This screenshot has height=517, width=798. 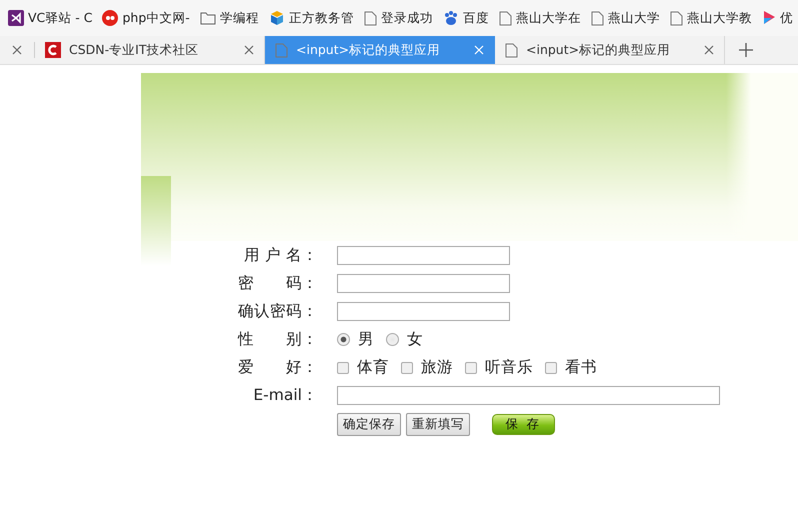 I want to click on form-button: 重新填写, so click(x=438, y=424).